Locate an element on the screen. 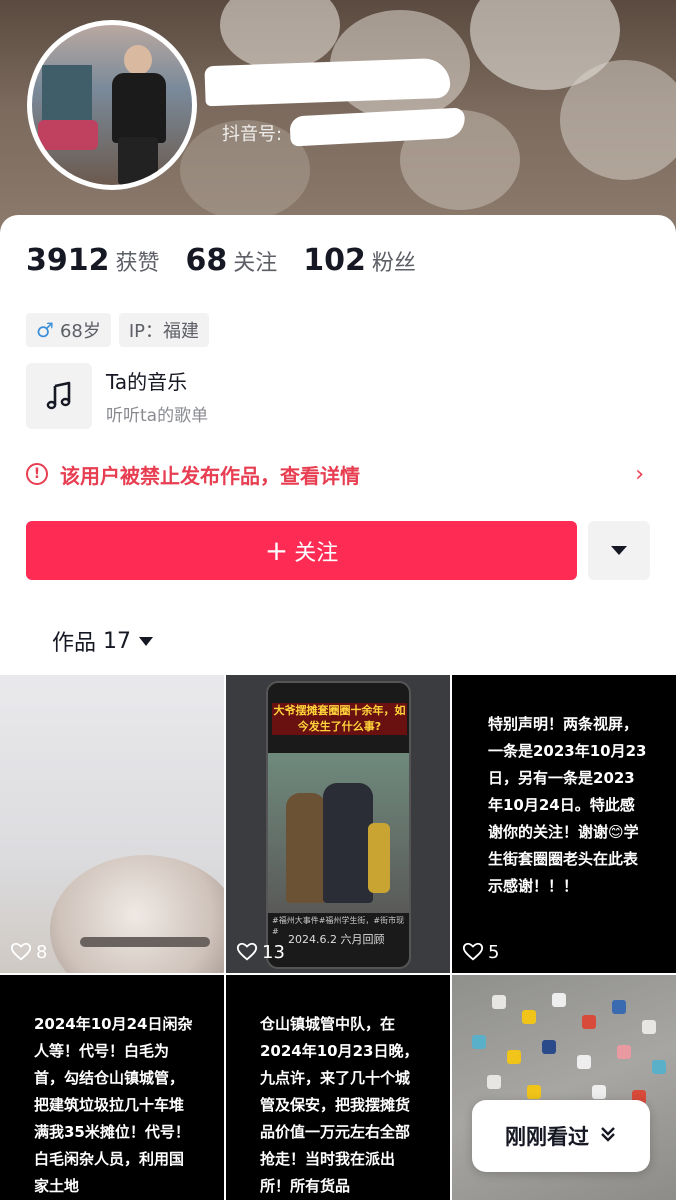 This screenshot has height=1200, width=676. stat-followers-value: 102 is located at coordinates (334, 260).